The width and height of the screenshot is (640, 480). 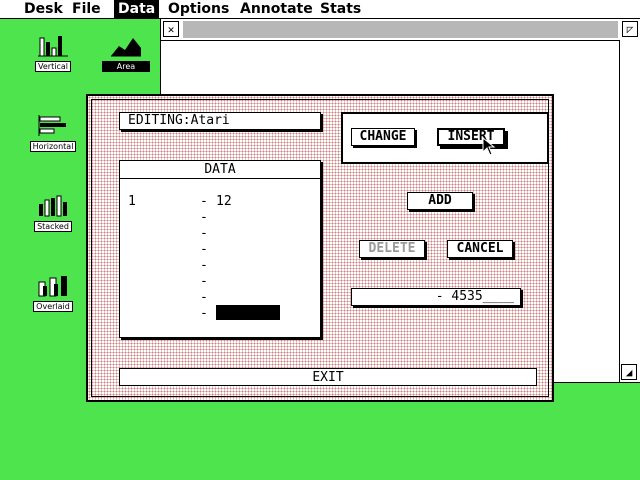 What do you see at coordinates (440, 201) in the screenshot?
I see `add-button: ADD` at bounding box center [440, 201].